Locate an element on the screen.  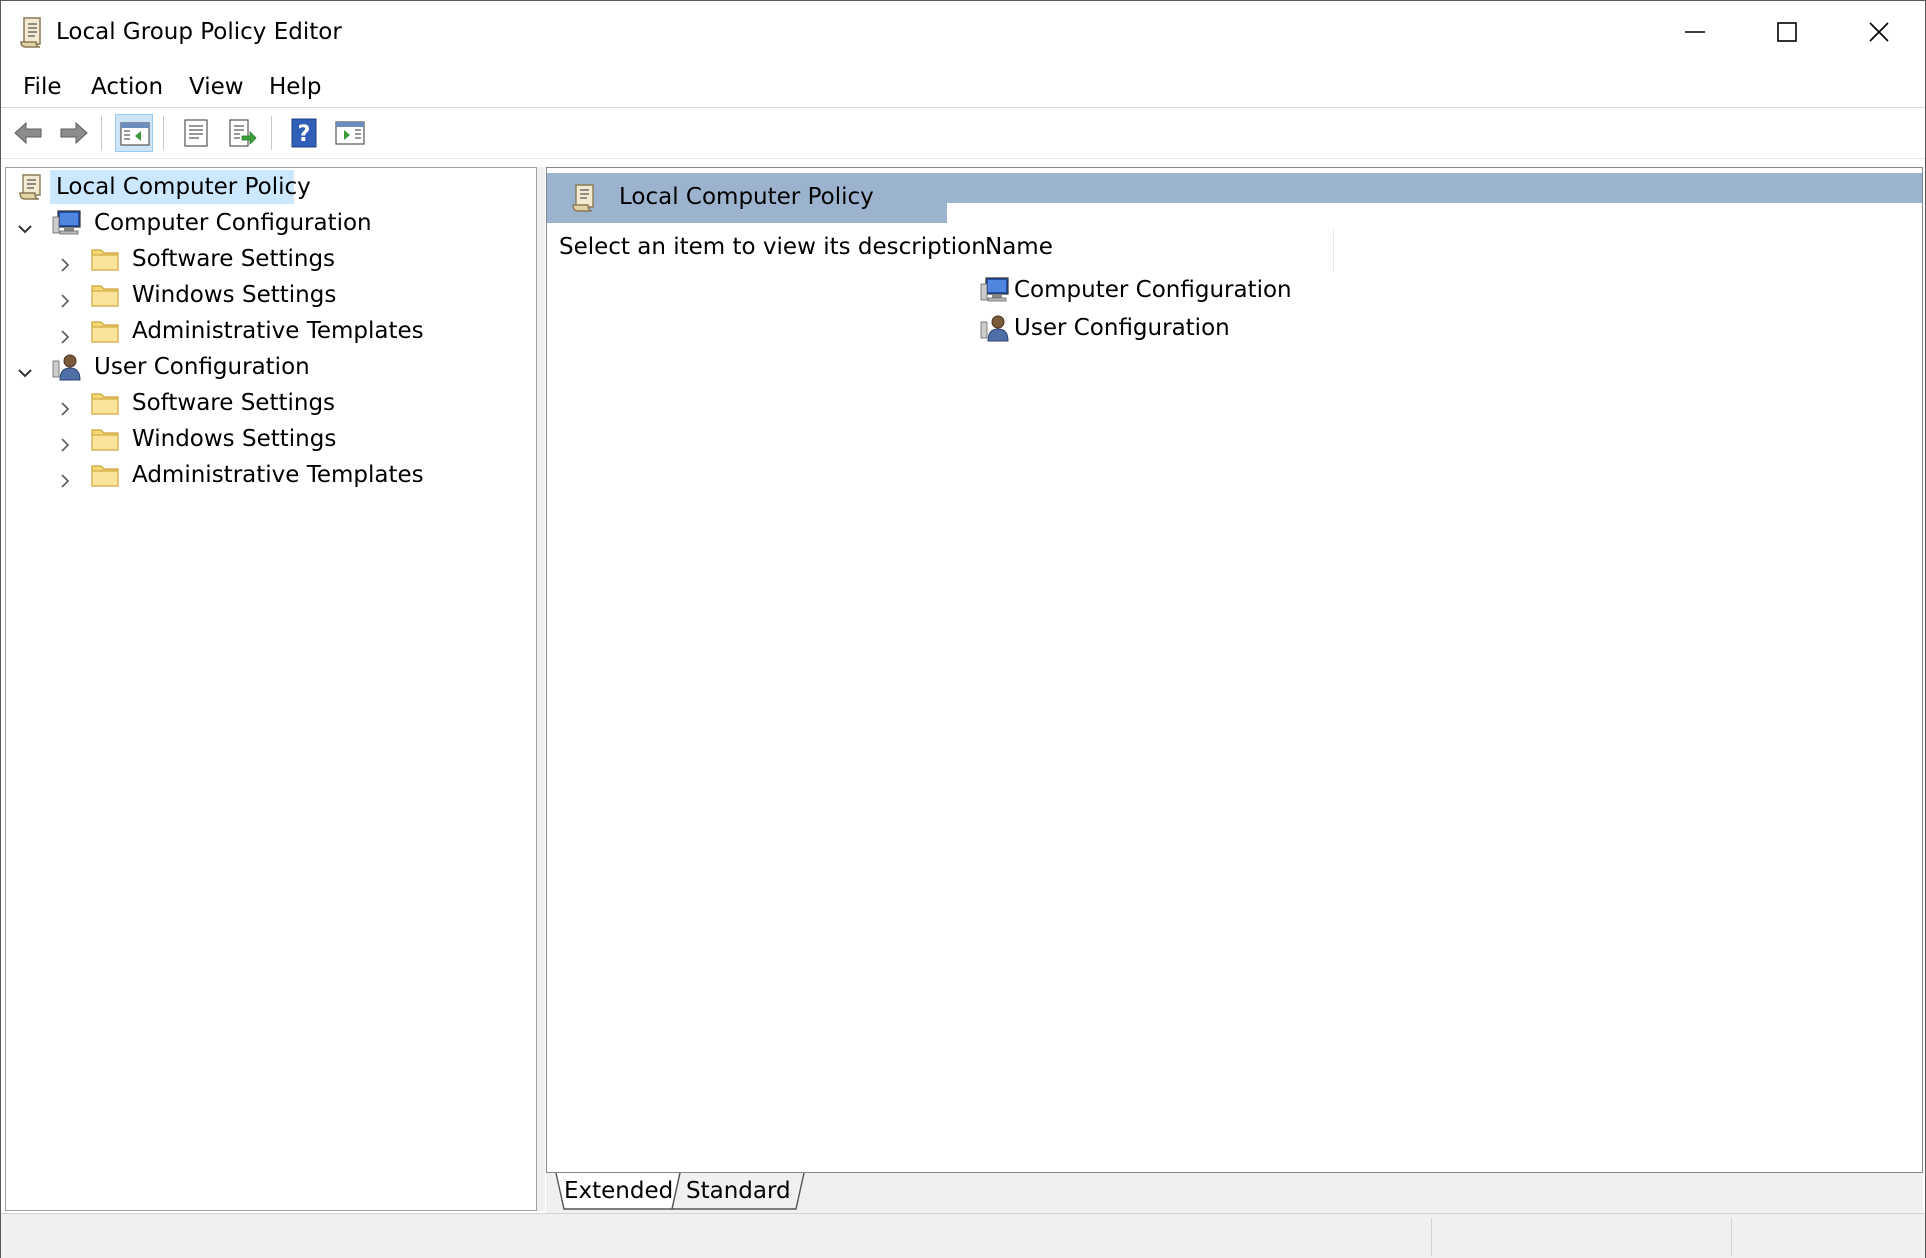
properties-icon is located at coordinates (196, 133).